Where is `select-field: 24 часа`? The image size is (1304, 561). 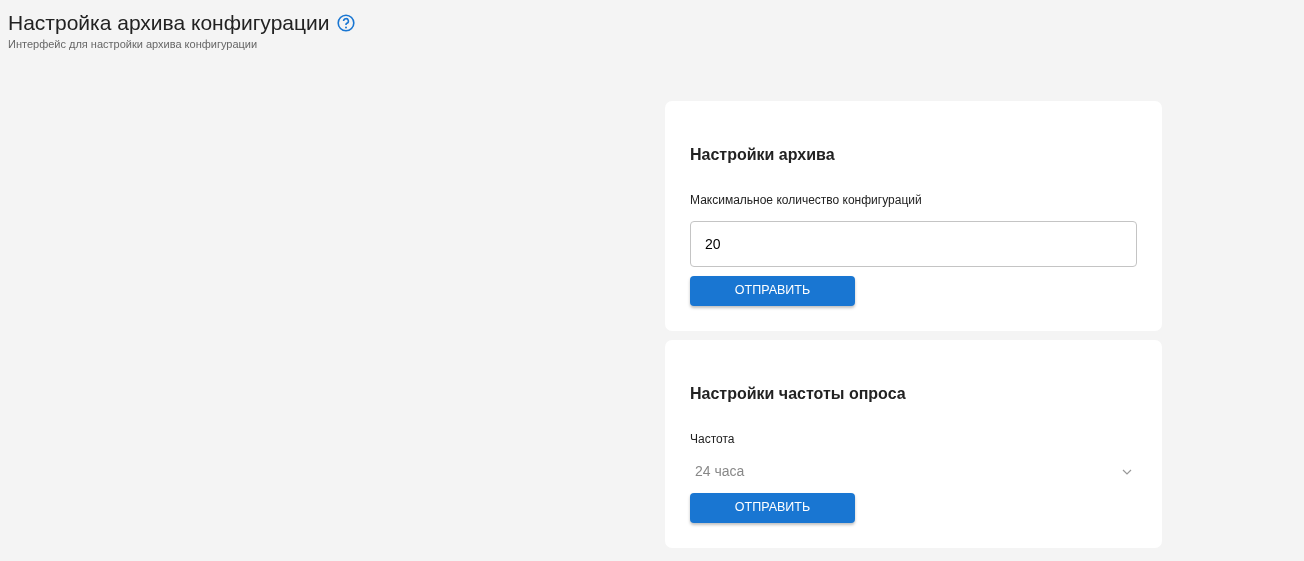 select-field: 24 часа is located at coordinates (913, 471).